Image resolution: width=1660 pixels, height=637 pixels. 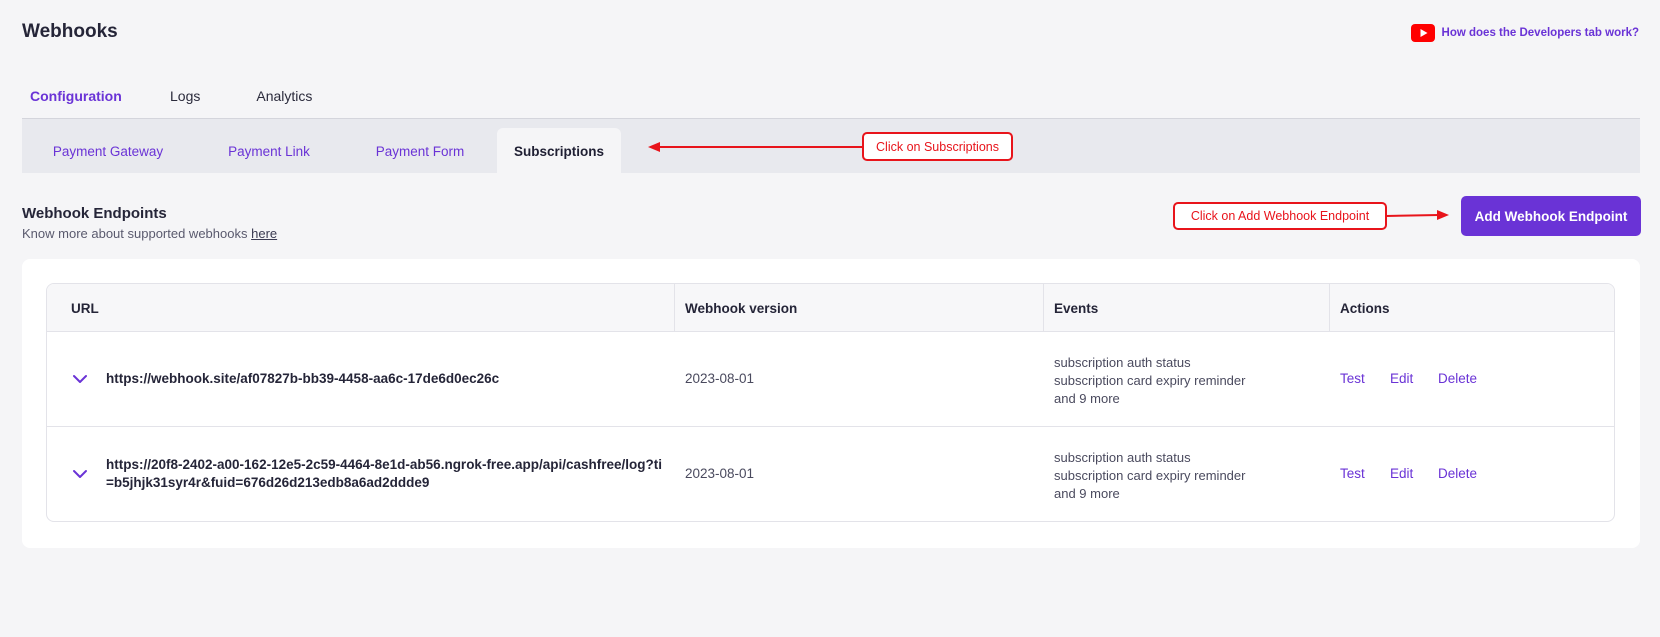 I want to click on webhook-endpoints-title: Webhook Endpoints, so click(x=94, y=213).